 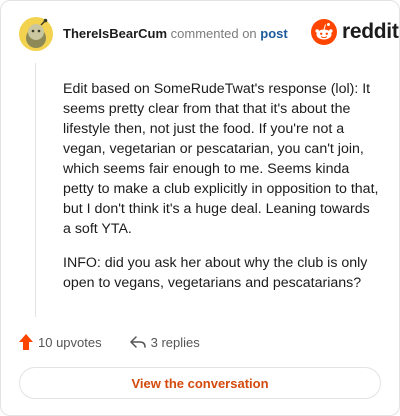 I want to click on comment-footer: 10 upvotes 3 replies, so click(x=109, y=342).